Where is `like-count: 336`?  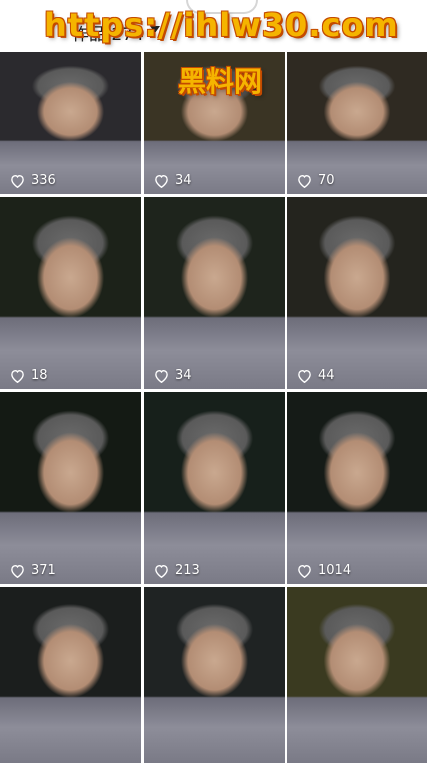
like-count: 336 is located at coordinates (33, 180).